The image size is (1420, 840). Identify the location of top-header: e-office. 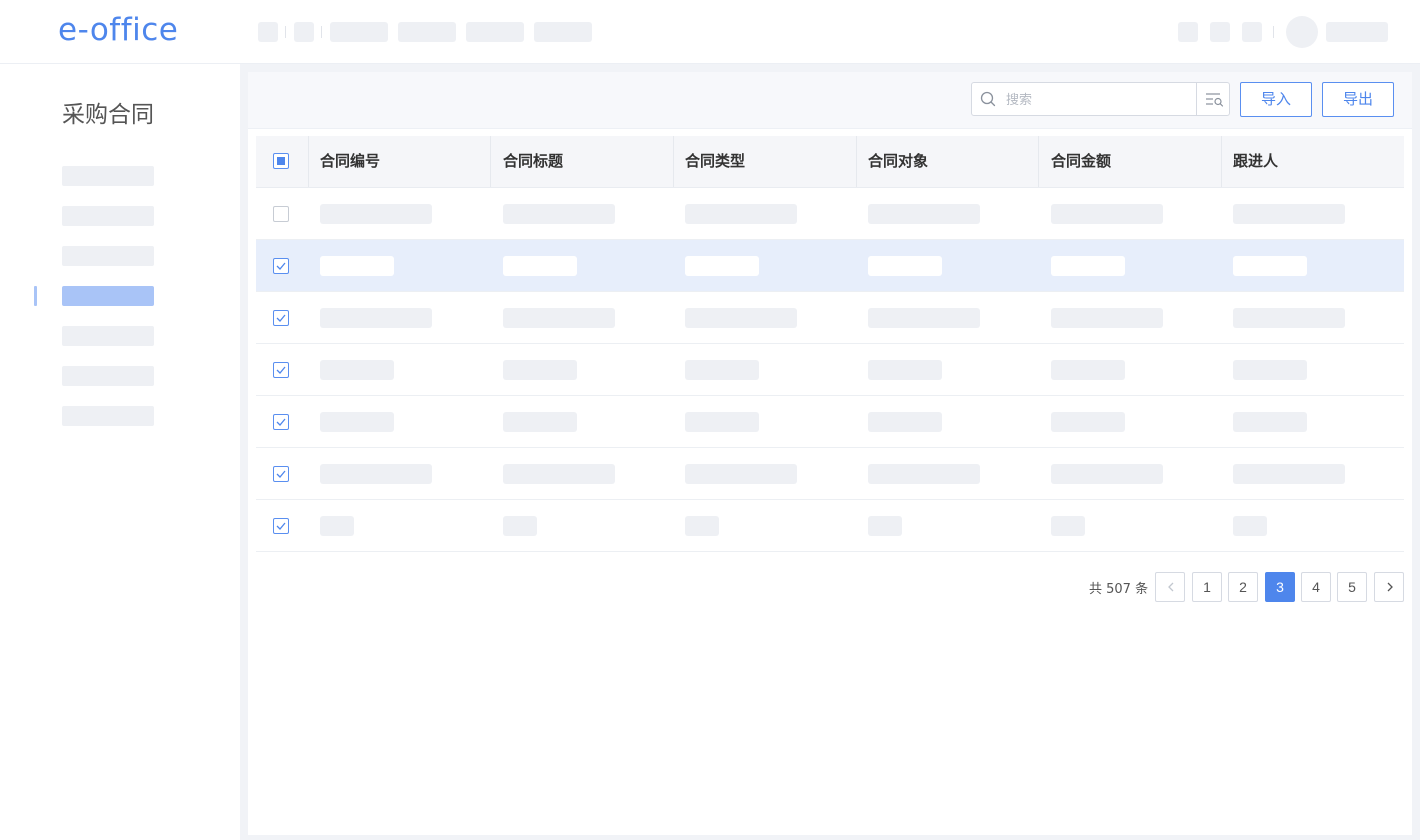
(710, 32).